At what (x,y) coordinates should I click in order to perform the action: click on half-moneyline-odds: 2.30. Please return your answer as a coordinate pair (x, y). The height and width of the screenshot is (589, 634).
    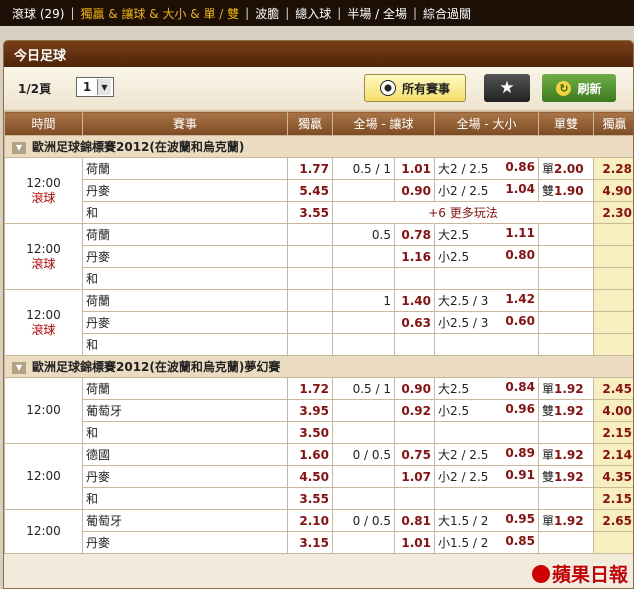
    Looking at the image, I should click on (613, 212).